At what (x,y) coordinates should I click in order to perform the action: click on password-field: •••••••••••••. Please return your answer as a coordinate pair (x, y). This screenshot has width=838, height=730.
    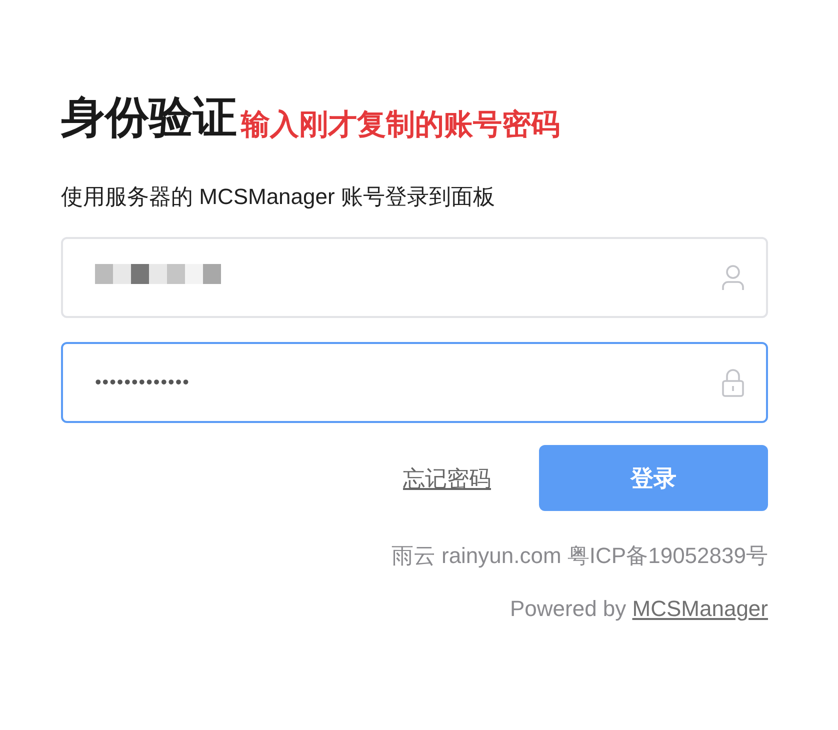
    Looking at the image, I should click on (414, 382).